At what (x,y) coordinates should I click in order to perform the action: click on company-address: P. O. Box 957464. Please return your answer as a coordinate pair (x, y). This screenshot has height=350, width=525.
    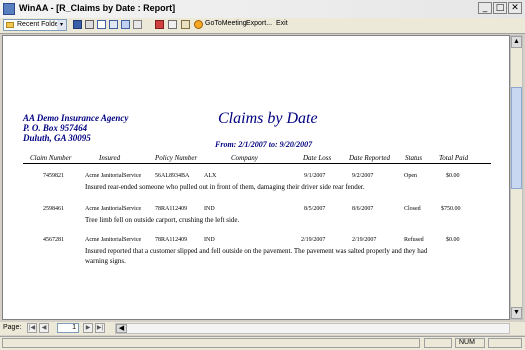
    Looking at the image, I should click on (55, 128).